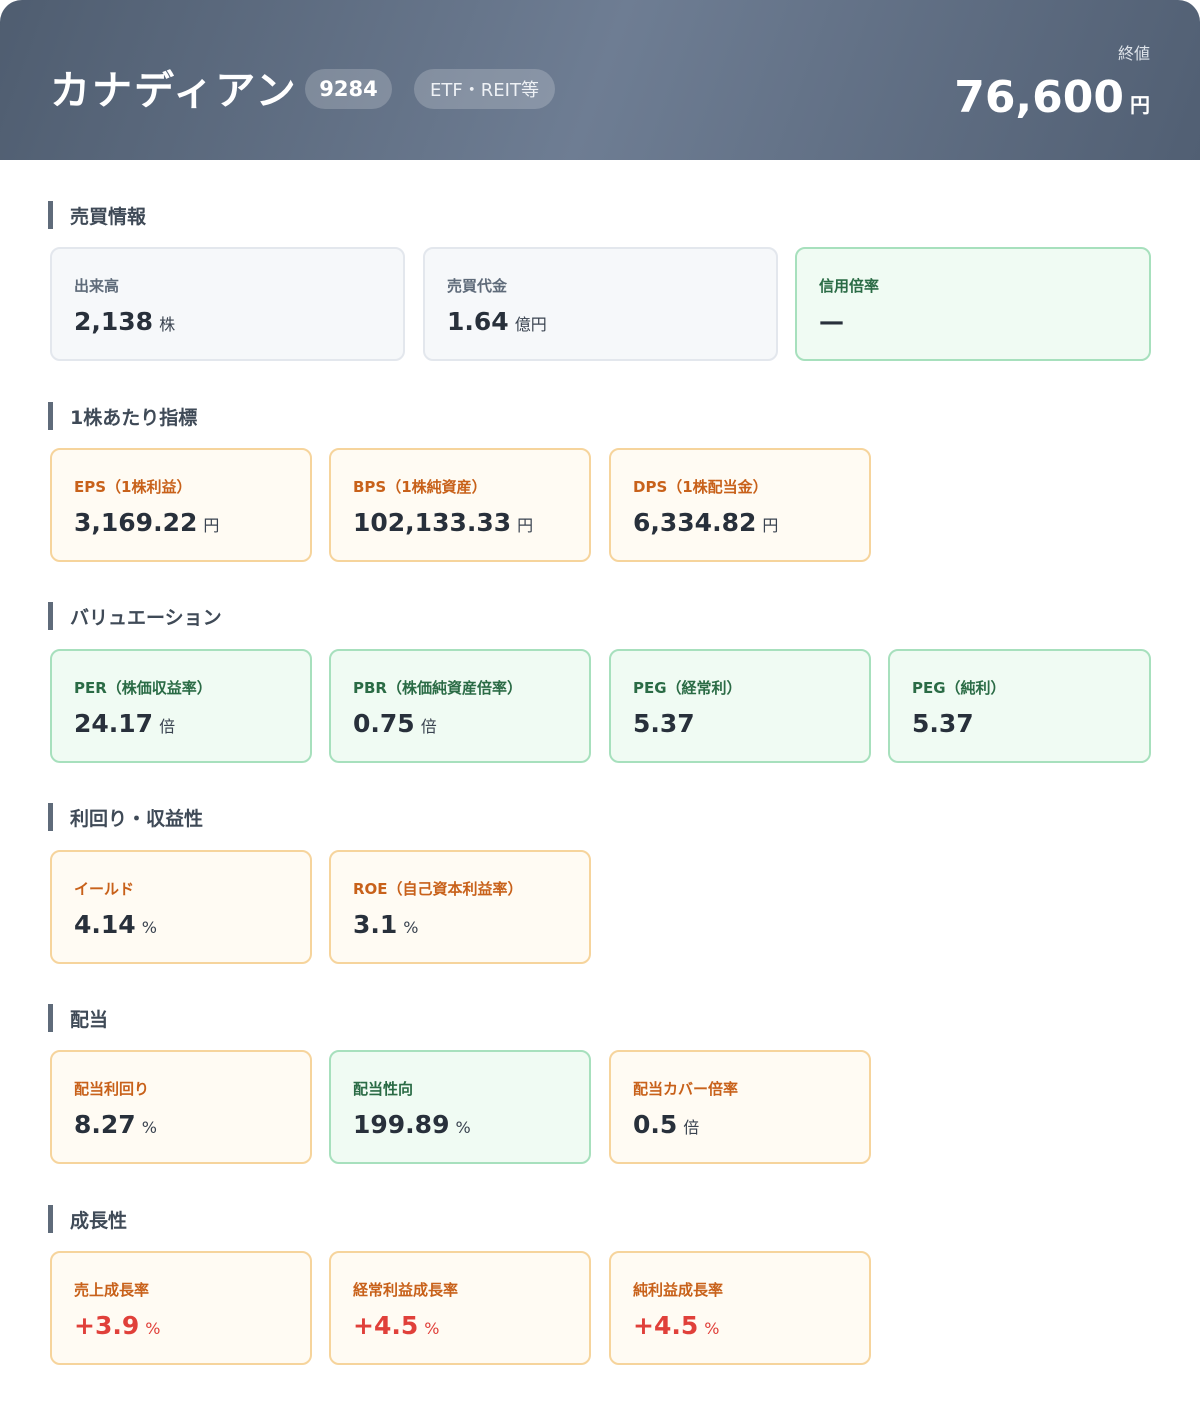  I want to click on card-value: 102,133.33 円, so click(443, 522).